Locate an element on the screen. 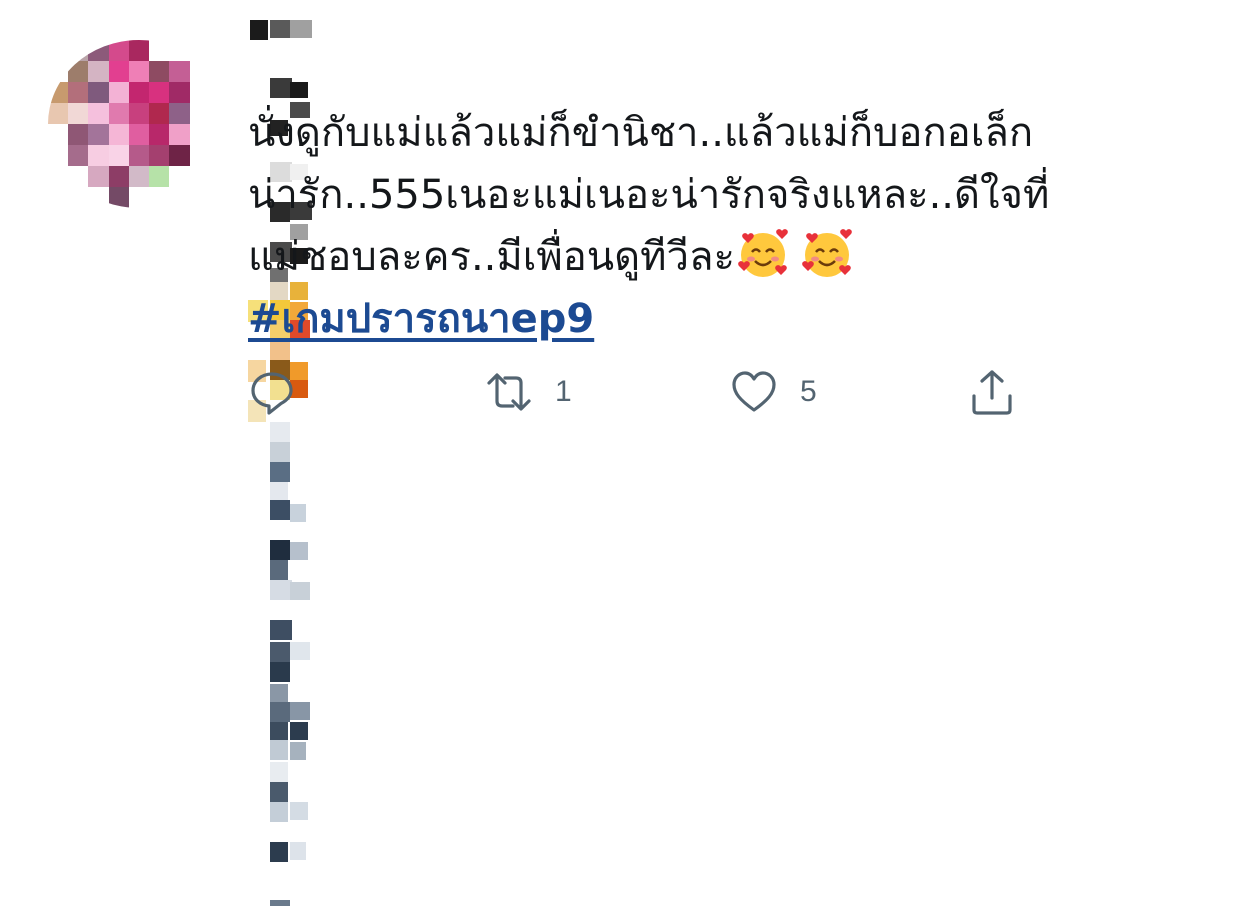 The image size is (1242, 906). heart-icon is located at coordinates (754, 391).